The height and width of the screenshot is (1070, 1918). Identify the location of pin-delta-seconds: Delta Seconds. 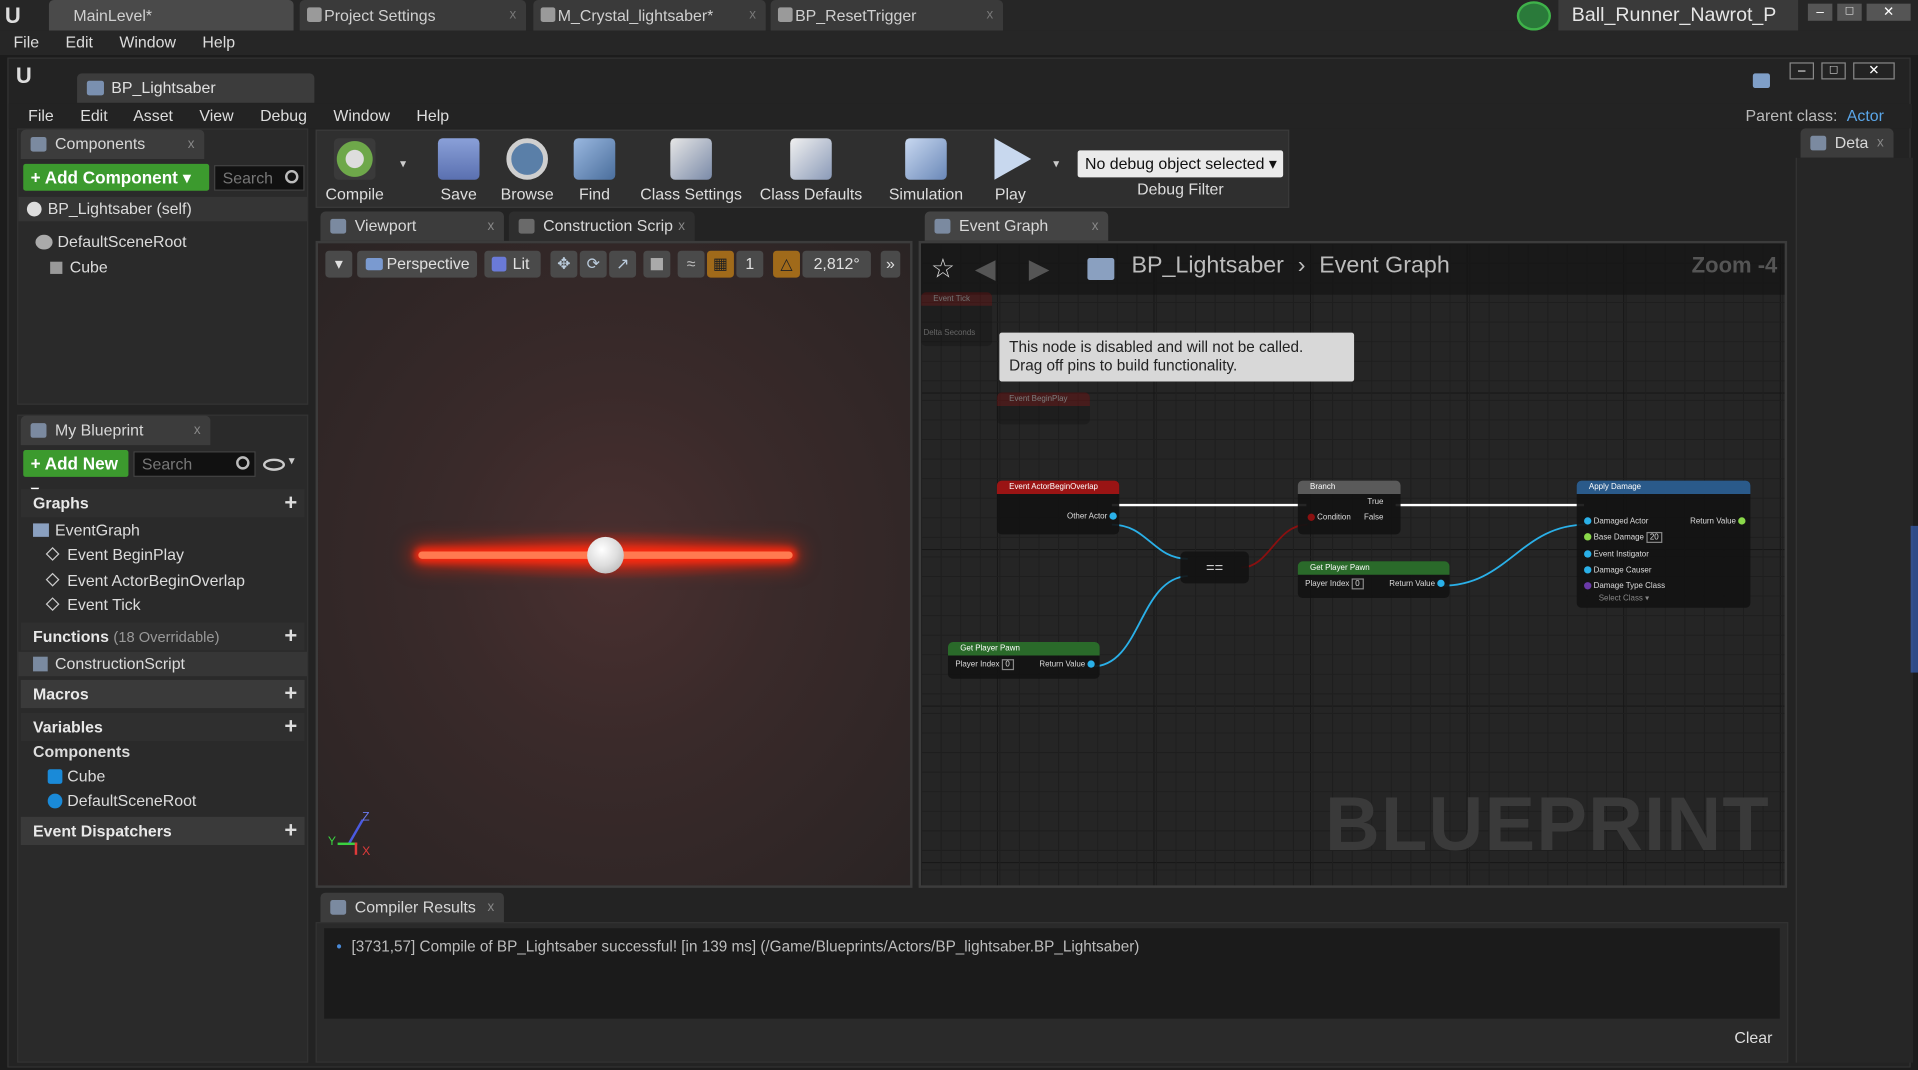
(950, 333).